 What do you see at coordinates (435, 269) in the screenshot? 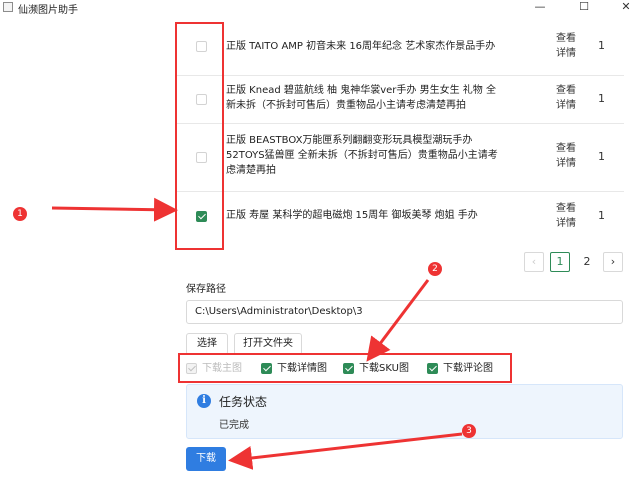
I see `annotation-marker-2: 2` at bounding box center [435, 269].